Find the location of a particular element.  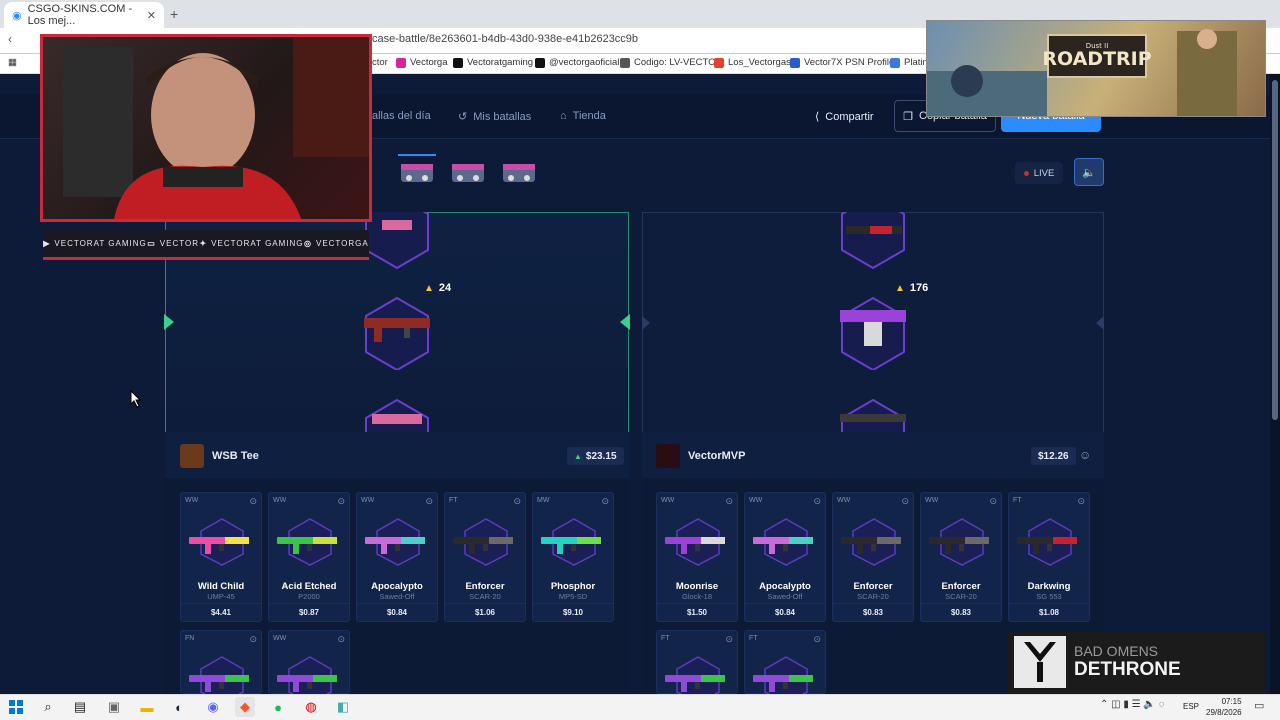

start-icon is located at coordinates (16, 707).